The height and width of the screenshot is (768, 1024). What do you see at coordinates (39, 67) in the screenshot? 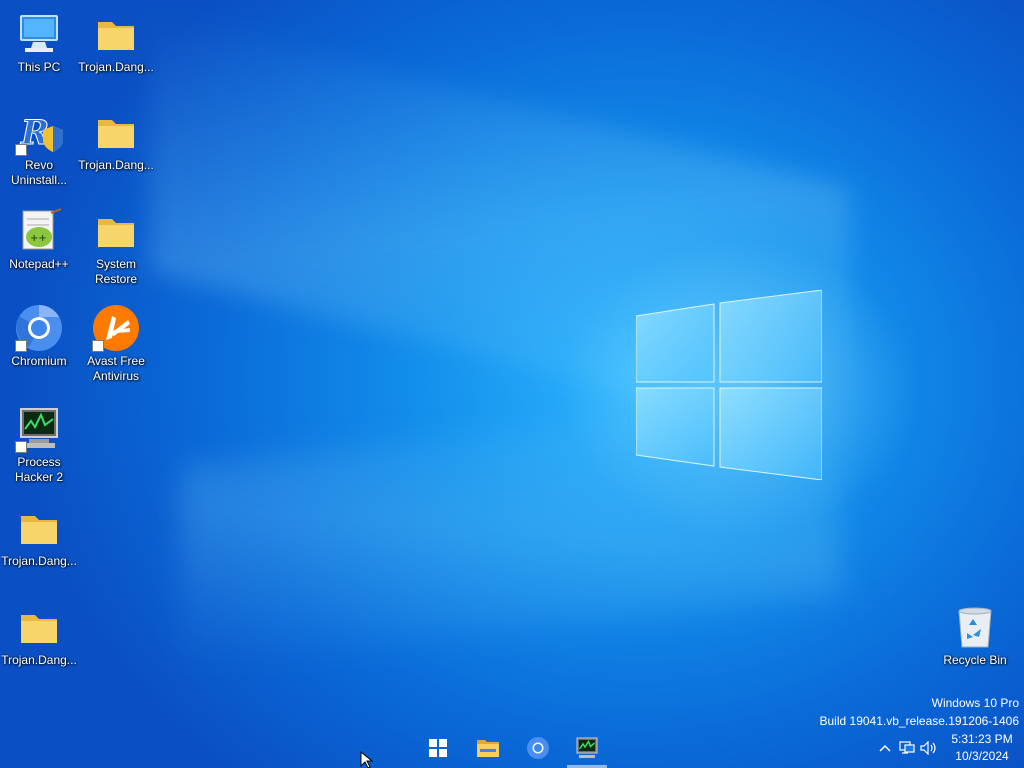
I see `desktop-icon-label: This PC` at bounding box center [39, 67].